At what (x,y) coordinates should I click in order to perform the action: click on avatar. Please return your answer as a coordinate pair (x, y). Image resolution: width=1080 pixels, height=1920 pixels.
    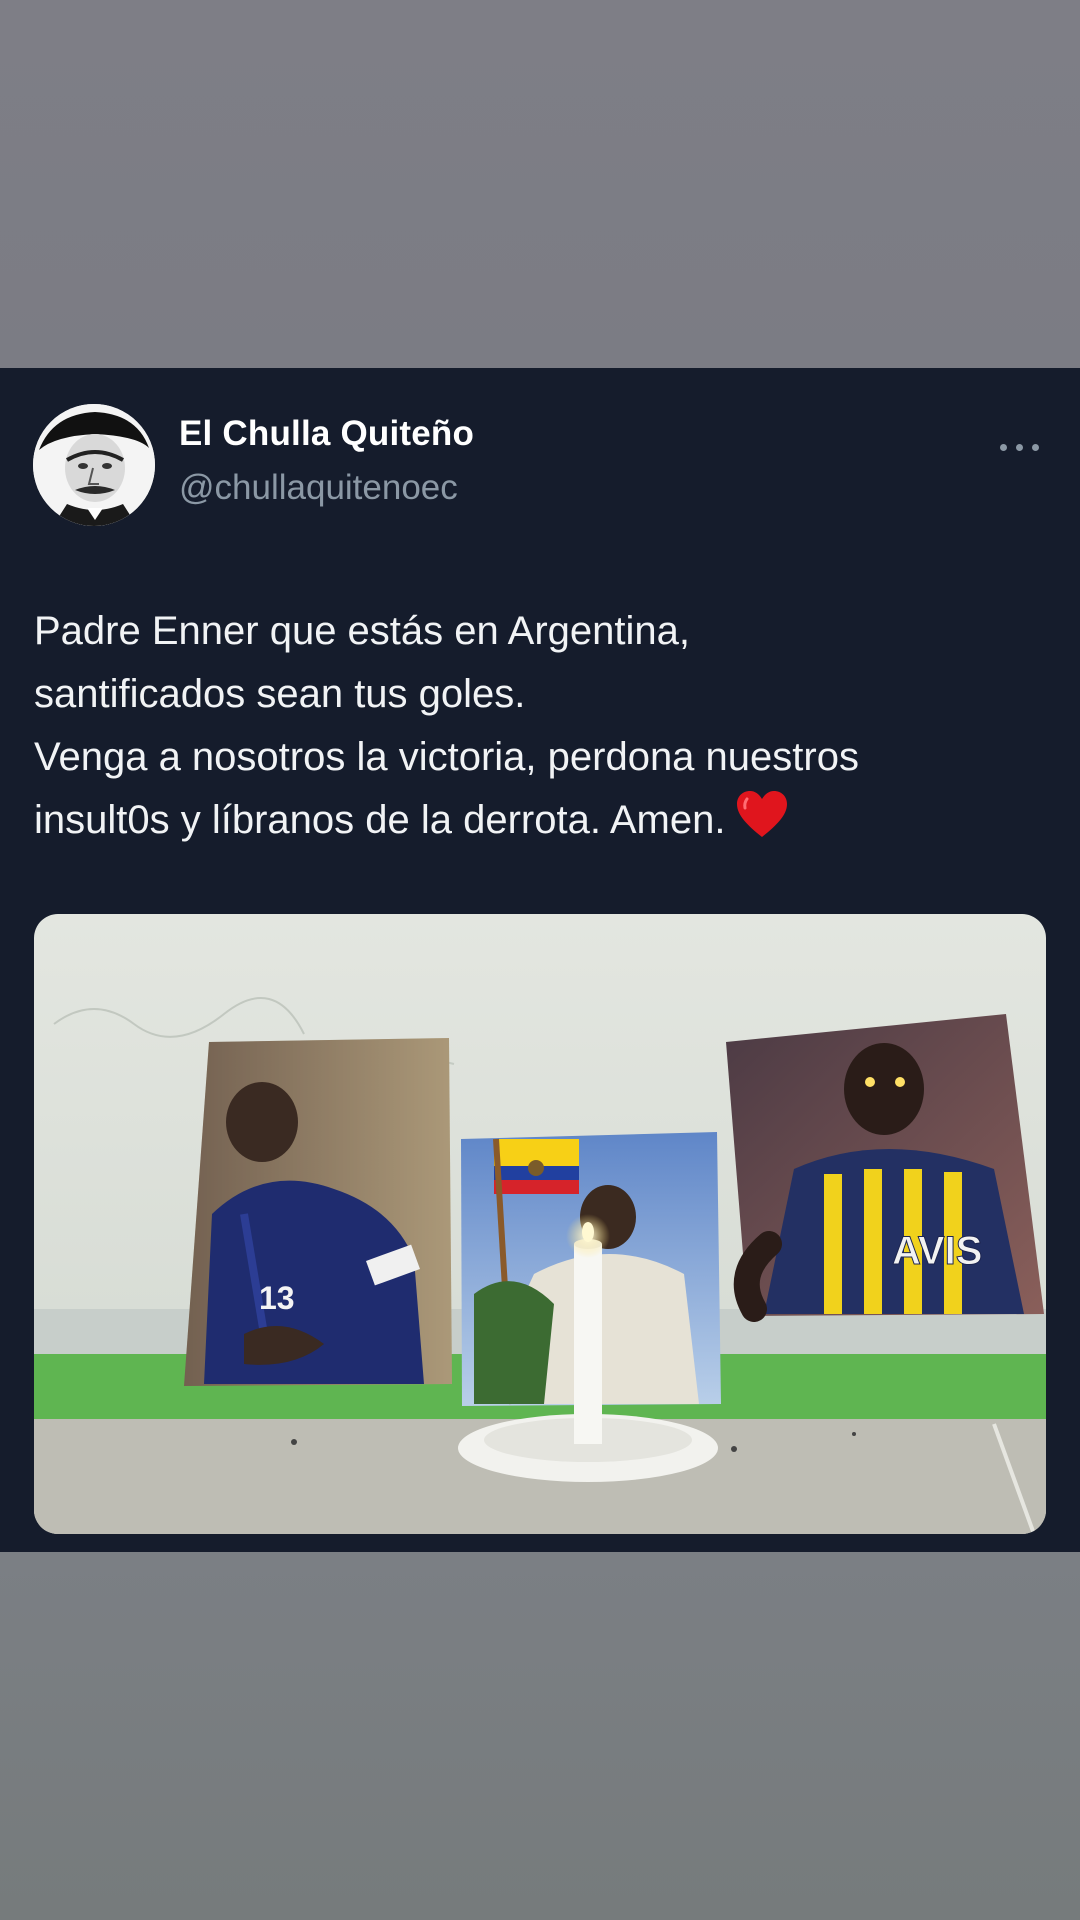
    Looking at the image, I should click on (94, 465).